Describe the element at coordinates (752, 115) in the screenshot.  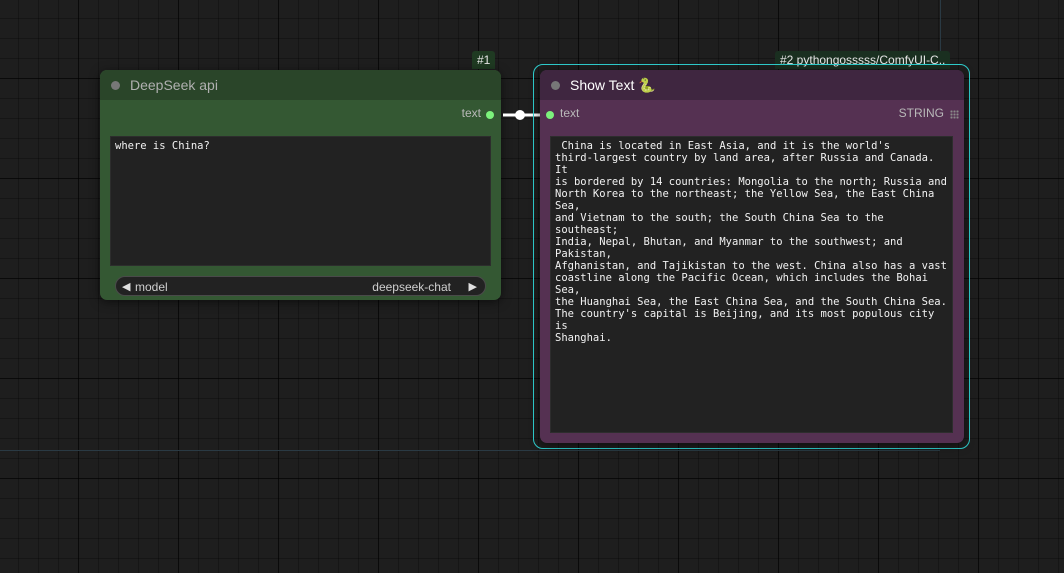
I see `node-2-slot-row: text STRING` at that location.